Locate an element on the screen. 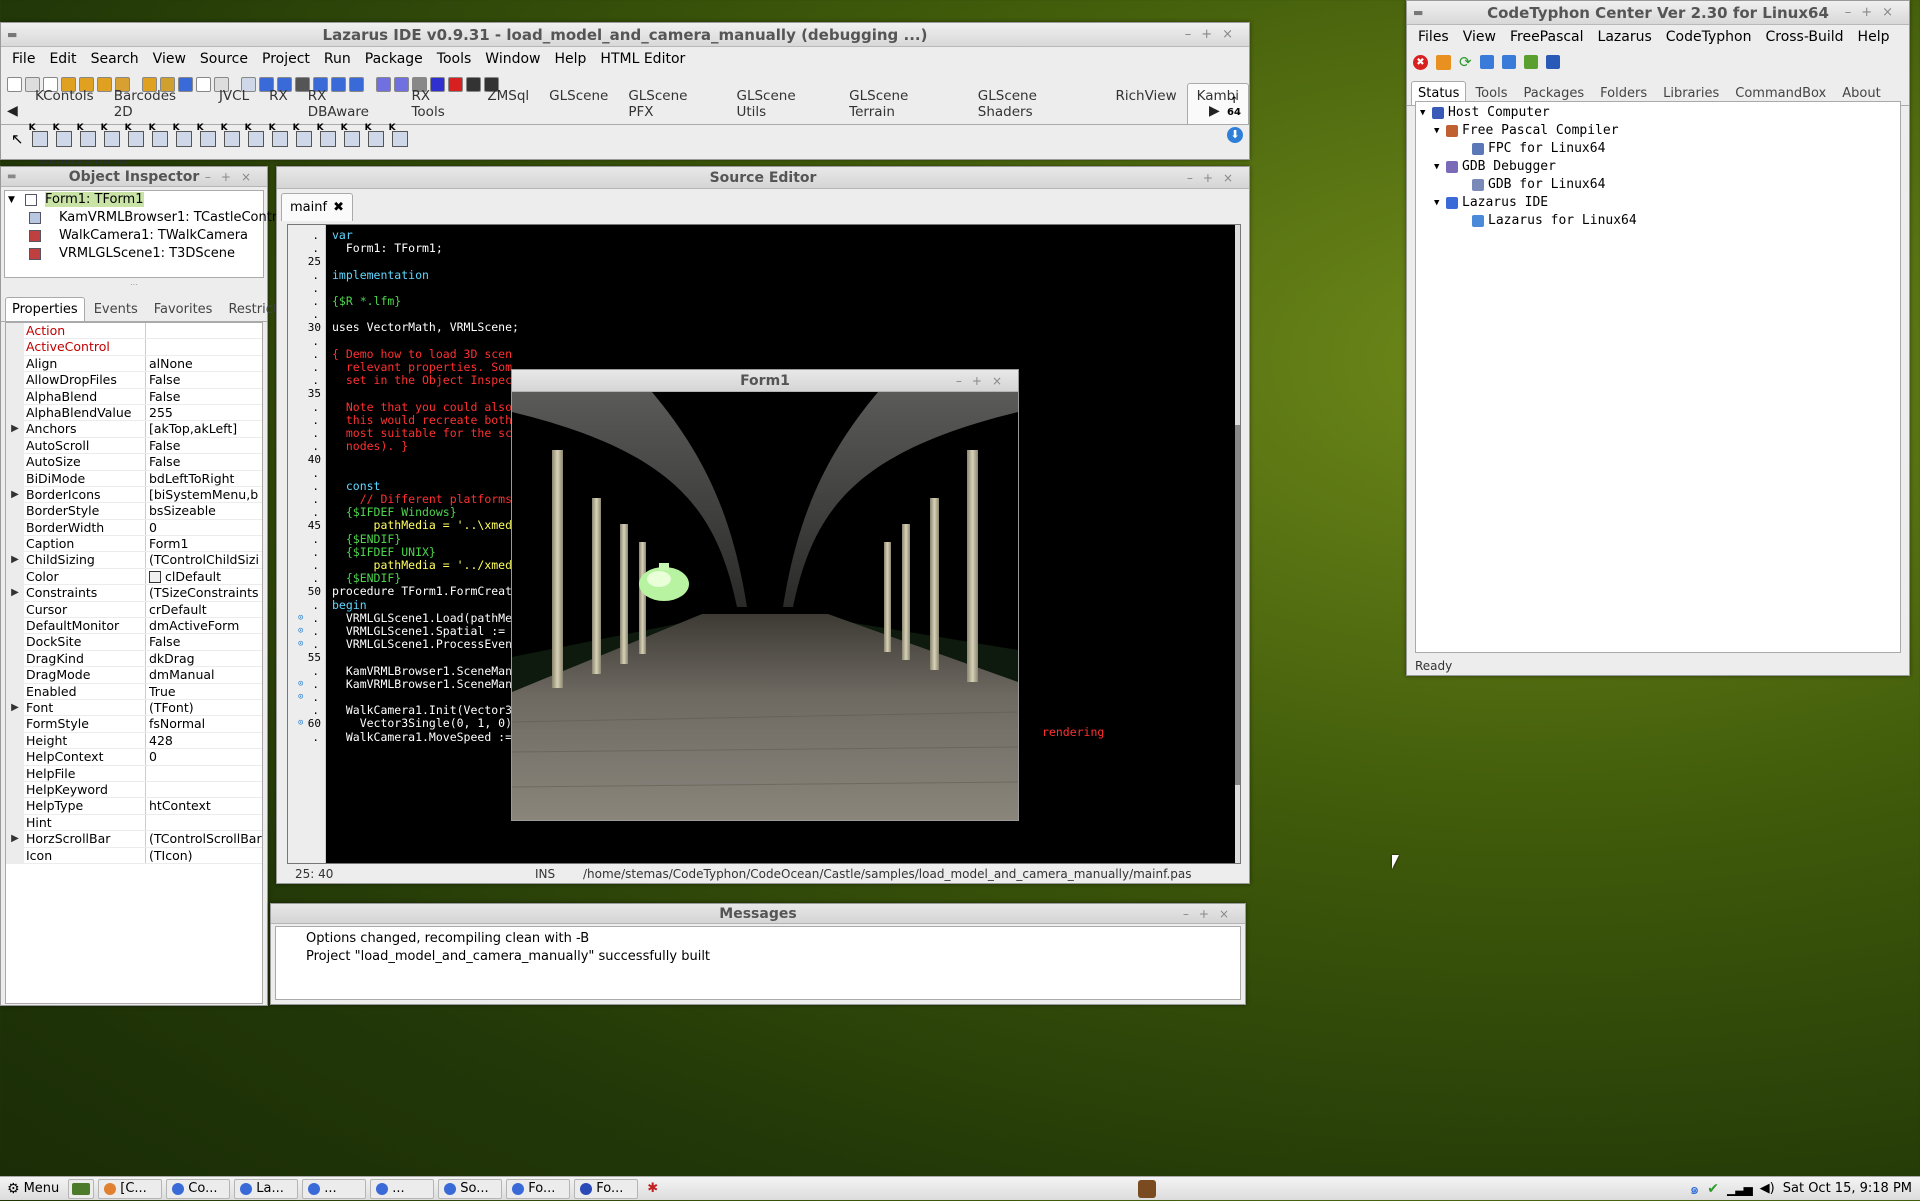 This screenshot has width=1920, height=1201. property-row: Hint is located at coordinates (134, 823).